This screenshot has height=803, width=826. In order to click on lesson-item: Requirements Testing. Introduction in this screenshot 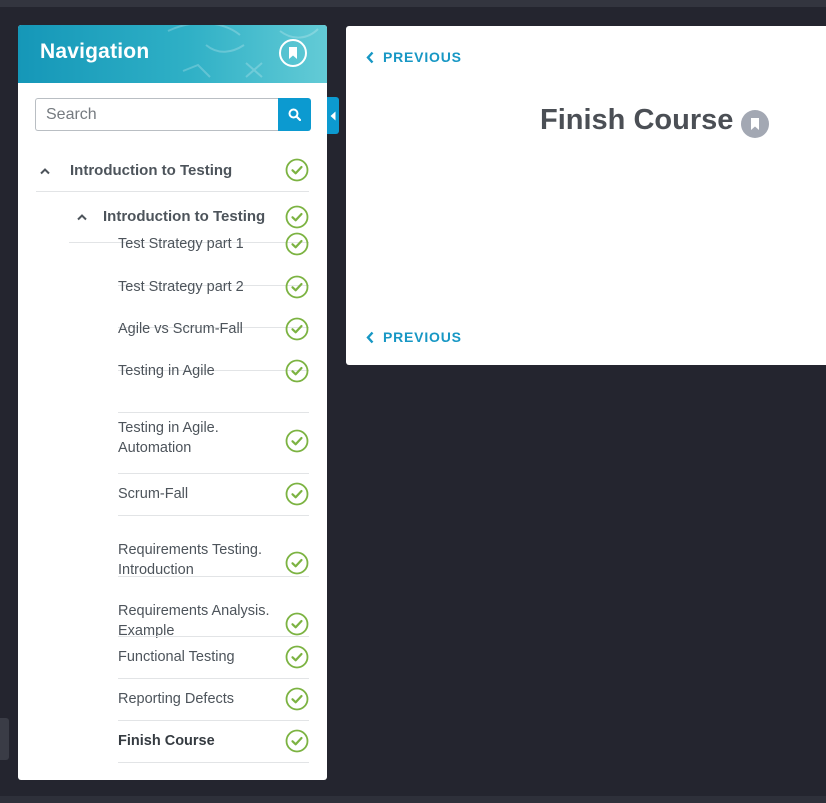, I will do `click(172, 565)`.